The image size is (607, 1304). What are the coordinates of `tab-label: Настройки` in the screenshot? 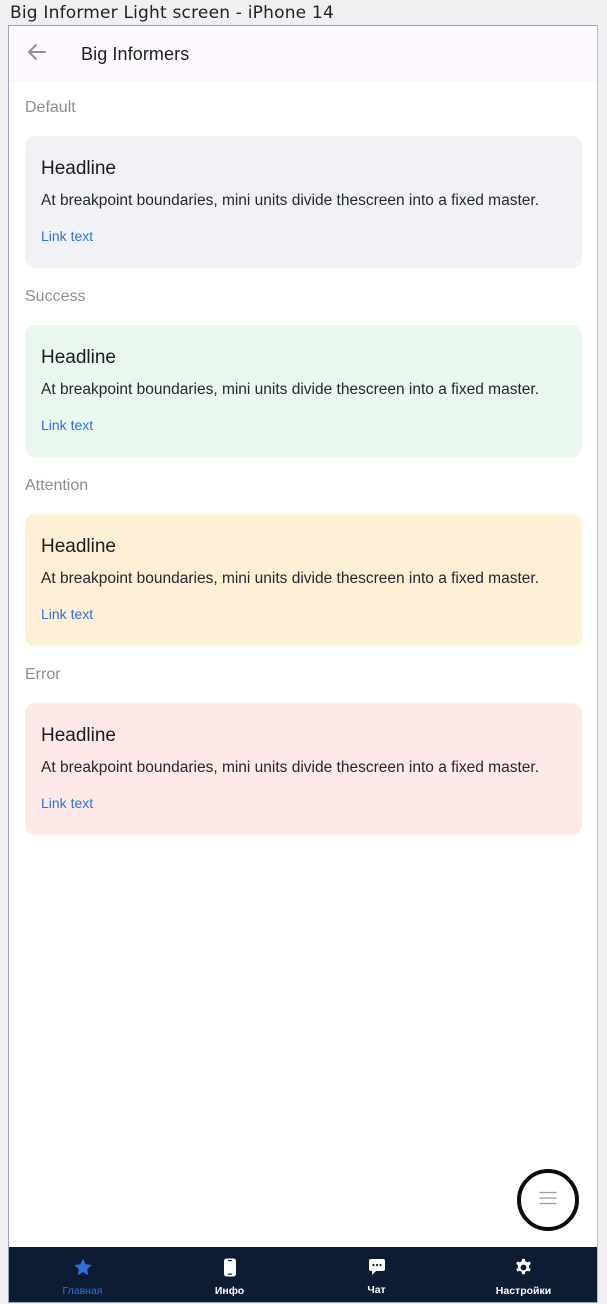 It's located at (523, 1291).